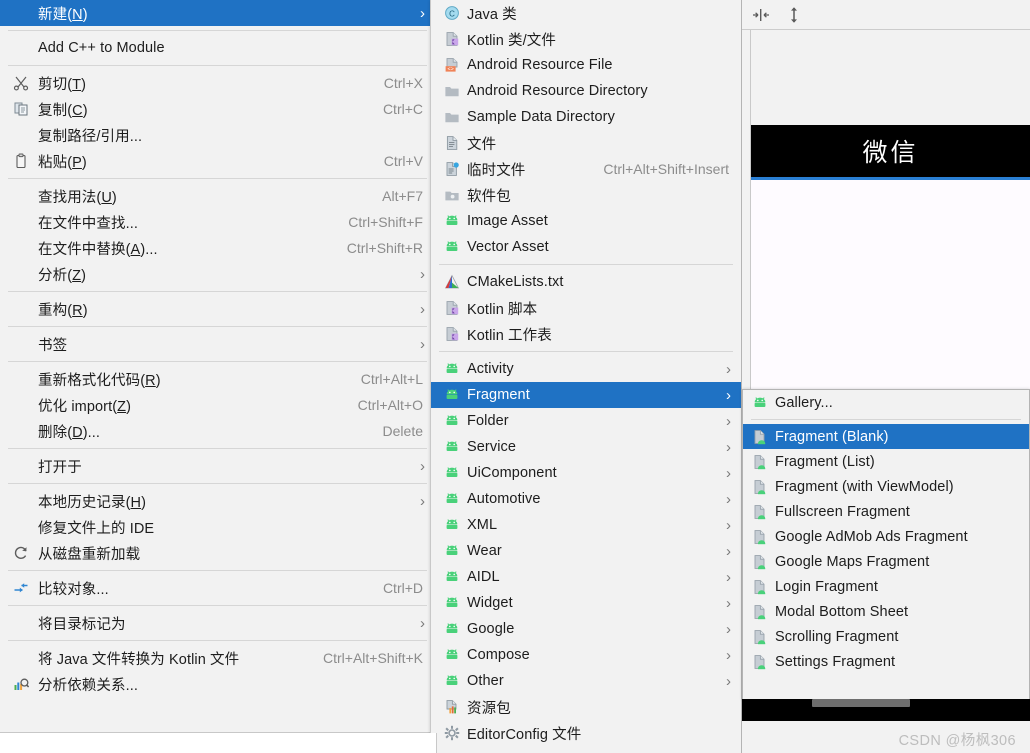 The height and width of the screenshot is (753, 1030). What do you see at coordinates (89, 554) in the screenshot?
I see `menu-item-label: 从磁盘重新加载` at bounding box center [89, 554].